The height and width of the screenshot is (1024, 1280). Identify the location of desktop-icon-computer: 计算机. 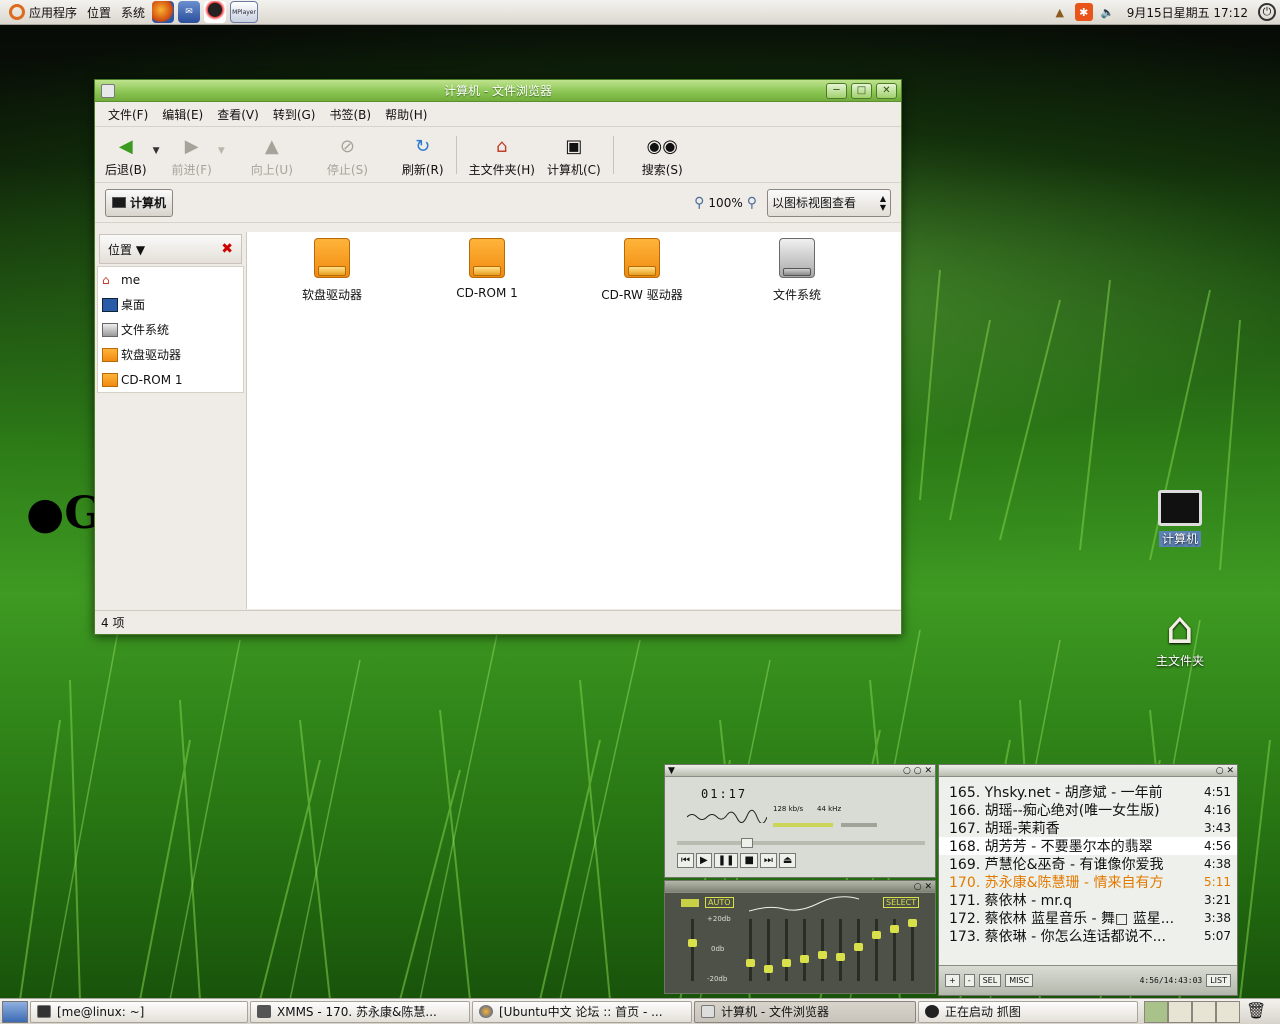
(1180, 518).